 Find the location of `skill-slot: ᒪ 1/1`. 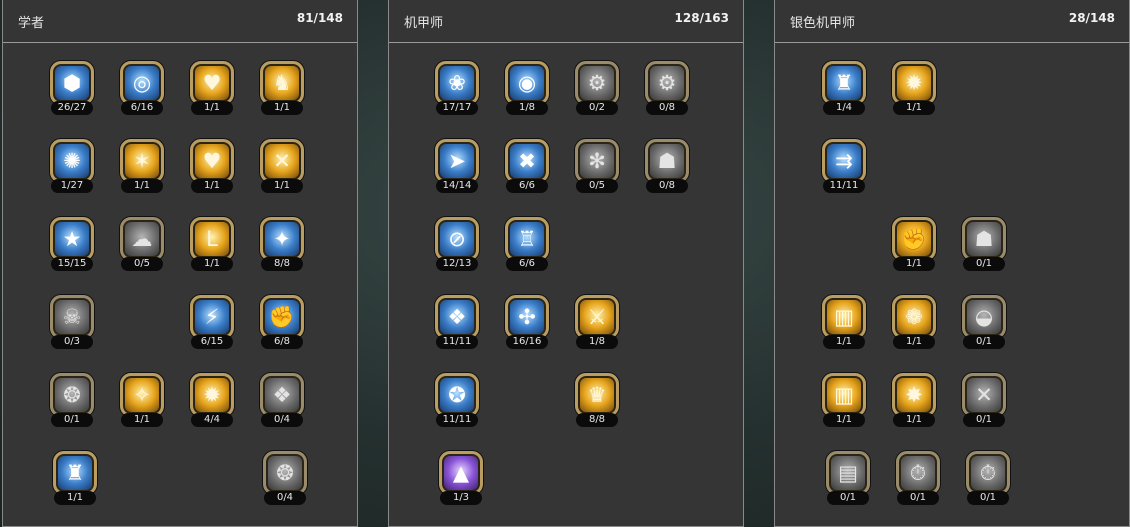

skill-slot: ᒪ 1/1 is located at coordinates (213, 245).